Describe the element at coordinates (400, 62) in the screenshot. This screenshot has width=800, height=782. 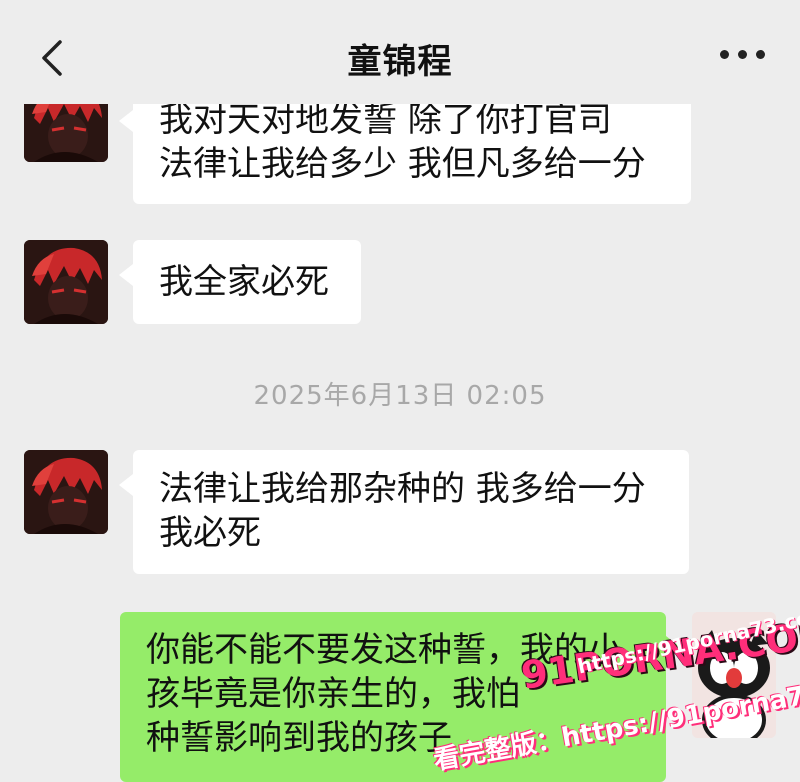
I see `chat-title: 童锦程` at that location.